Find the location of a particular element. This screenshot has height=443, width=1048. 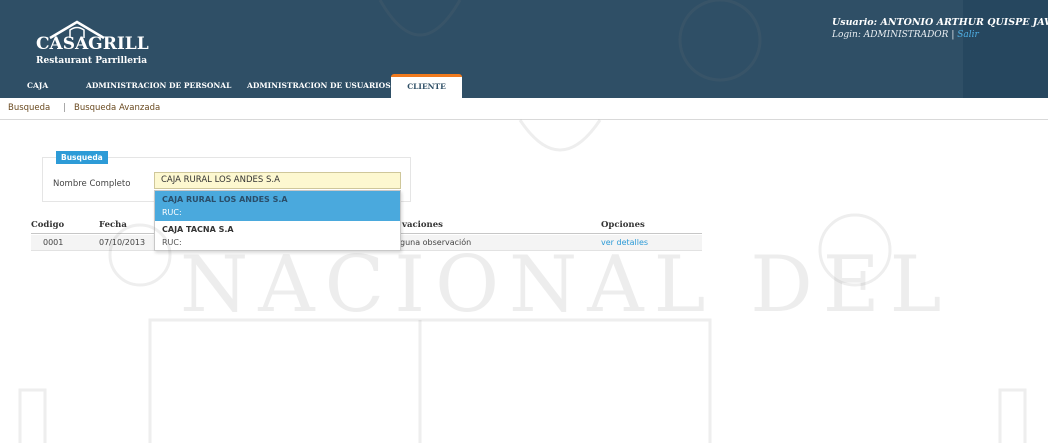

casagrill-logo: CASAGRILL Restaurant Parrilleria is located at coordinates (90, 44).